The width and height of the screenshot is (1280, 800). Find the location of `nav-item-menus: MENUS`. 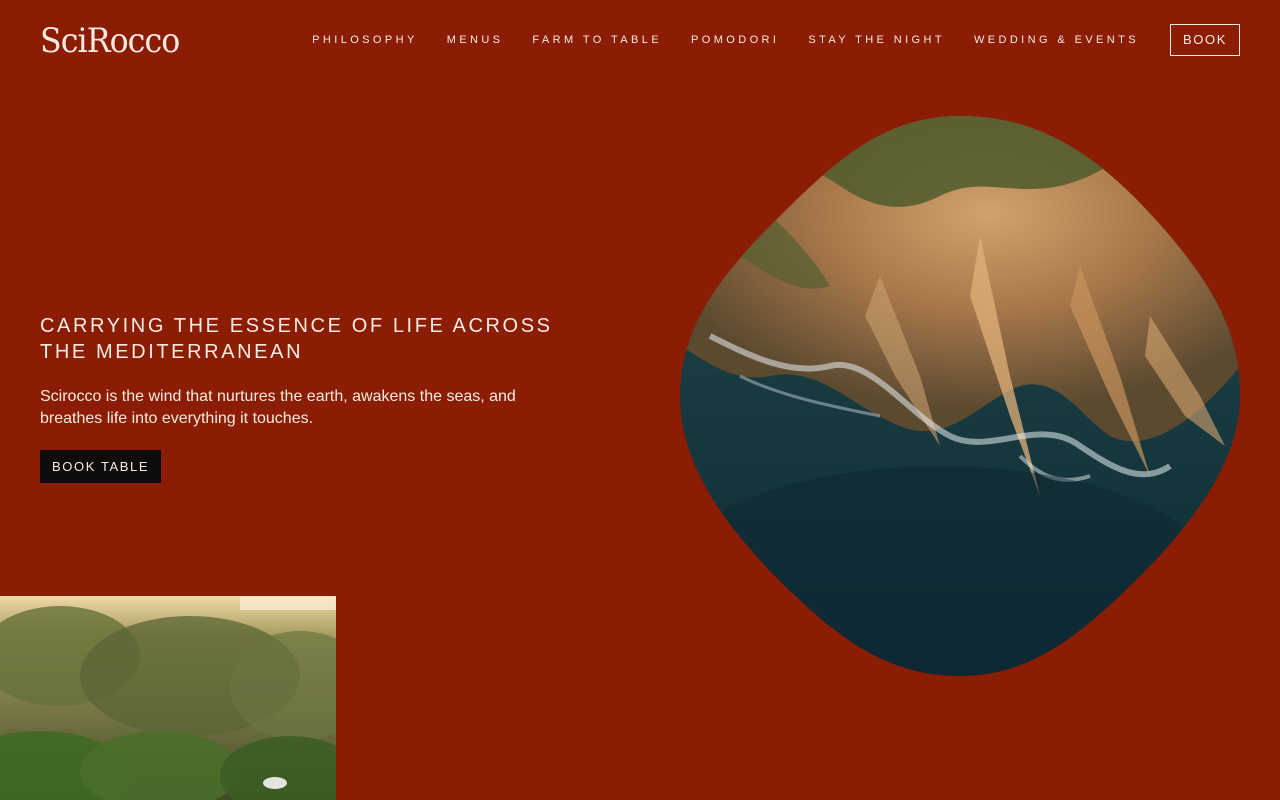

nav-item-menus: MENUS is located at coordinates (475, 40).